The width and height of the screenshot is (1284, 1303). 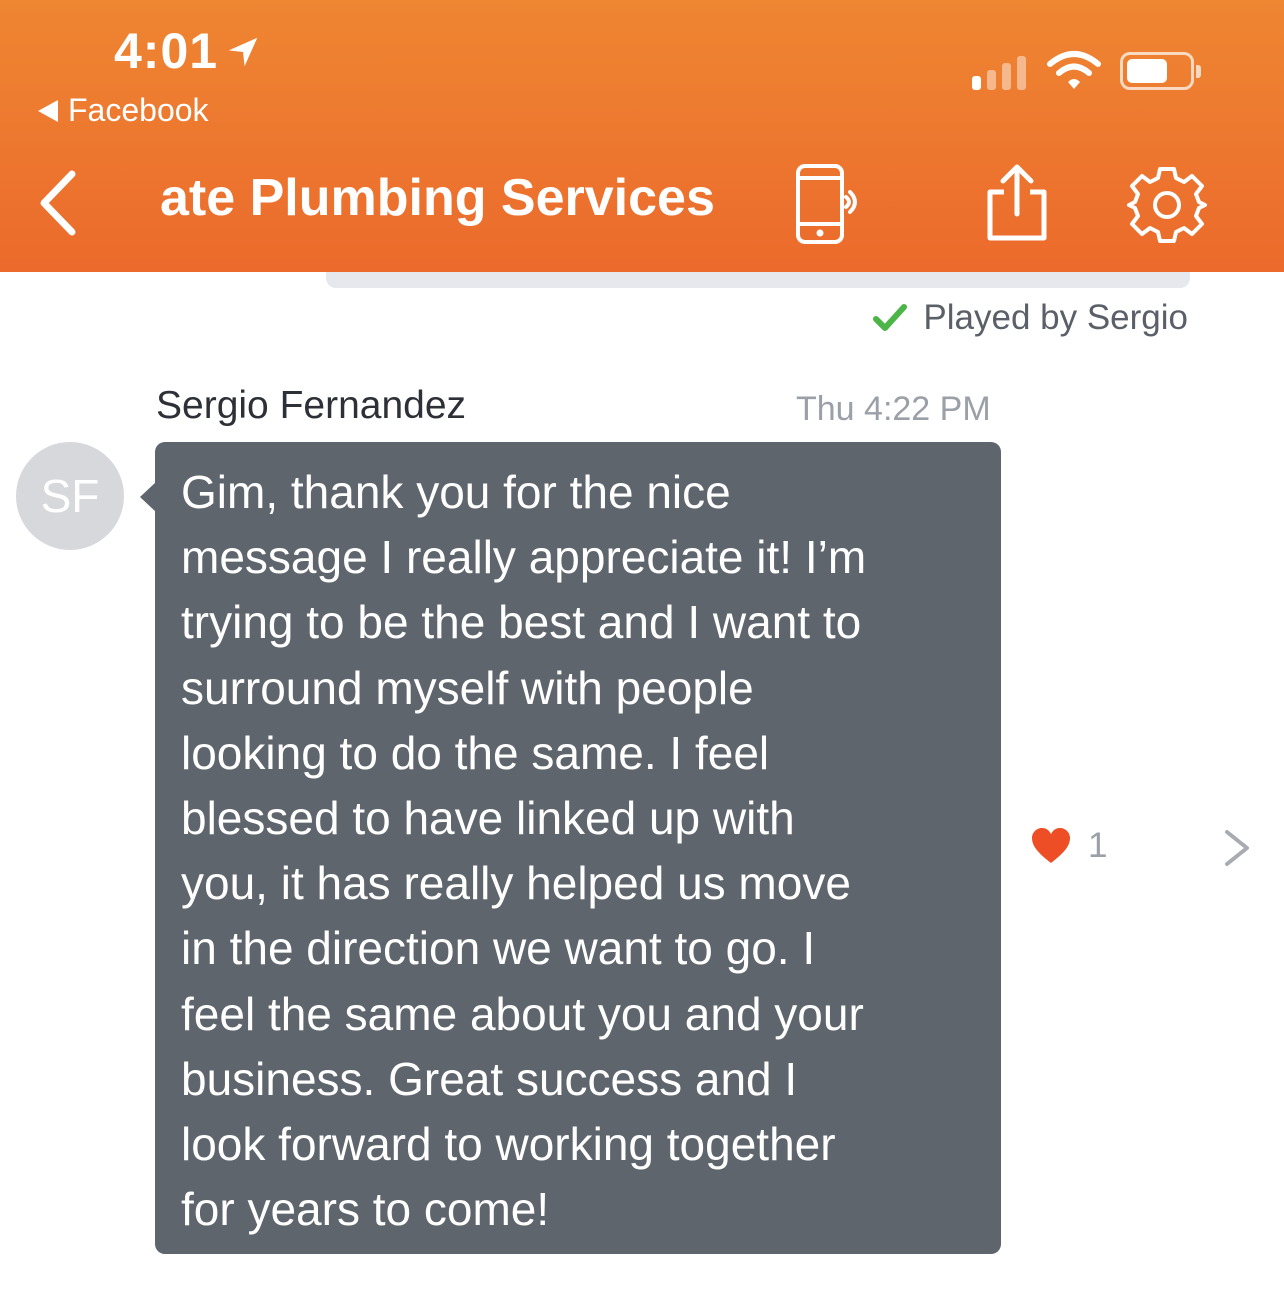 I want to click on message-line: feel the same about you and your, so click(x=522, y=1013).